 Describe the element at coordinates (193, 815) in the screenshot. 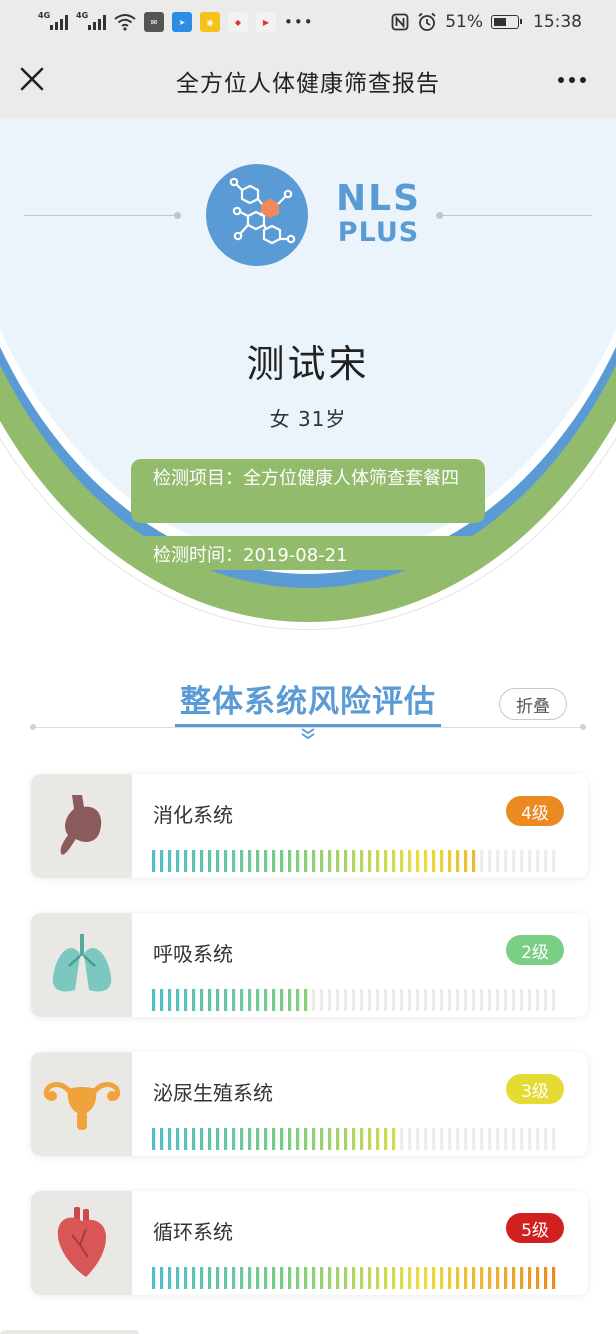

I see `system-name: 消化系统` at that location.